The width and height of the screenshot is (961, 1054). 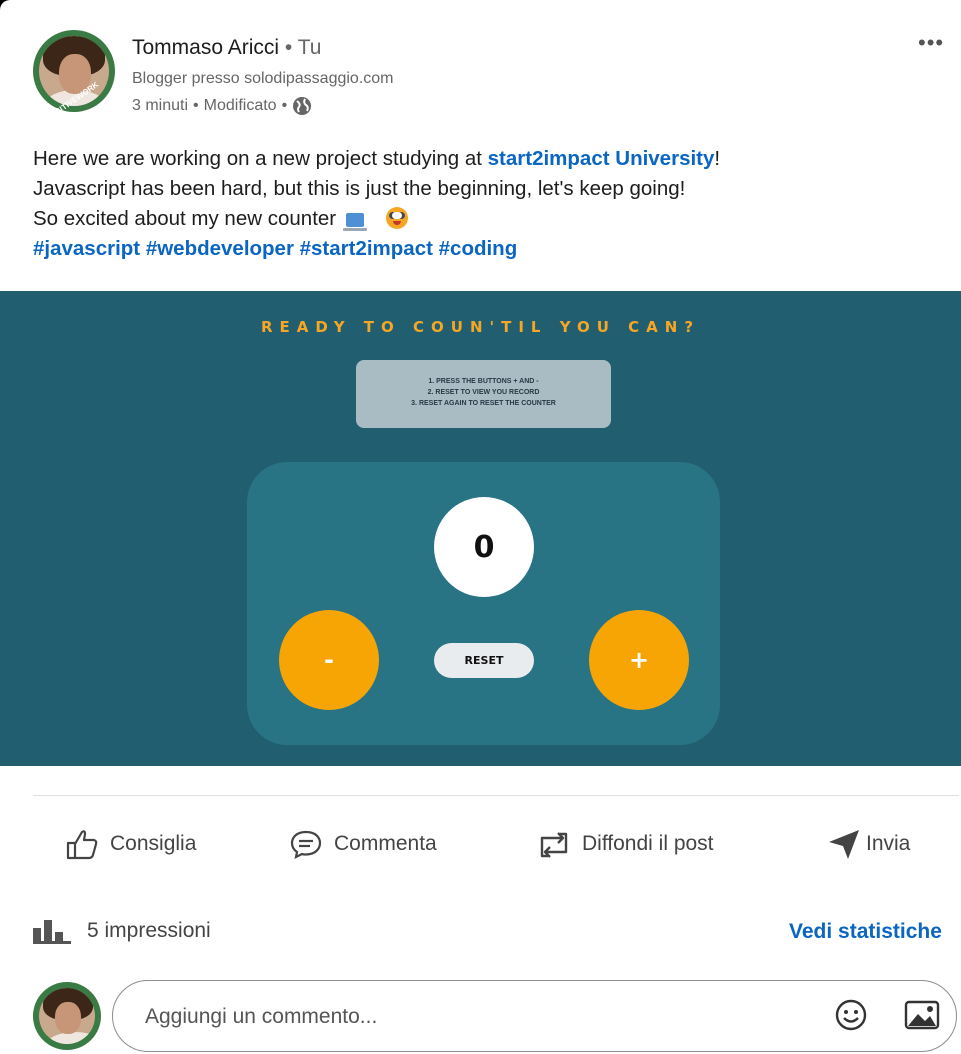 What do you see at coordinates (396, 218) in the screenshot?
I see `face-emoji-icon` at bounding box center [396, 218].